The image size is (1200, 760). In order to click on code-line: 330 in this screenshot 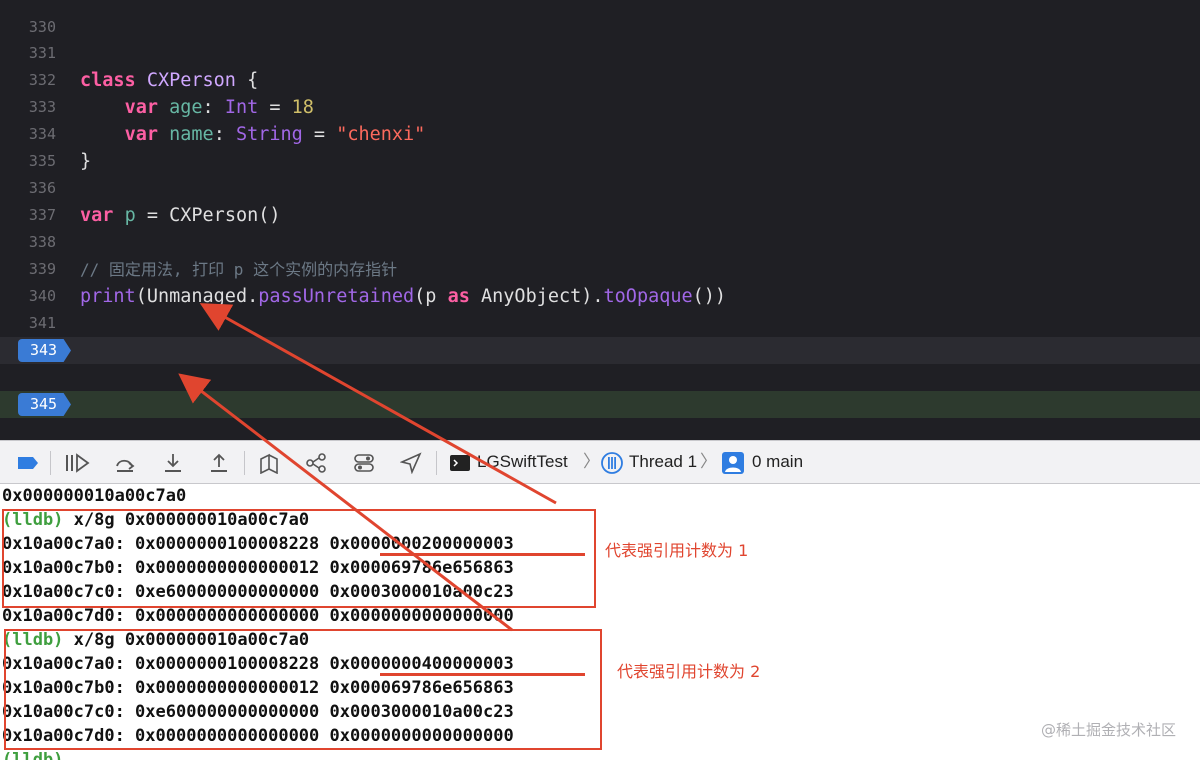, I will do `click(600, 18)`.